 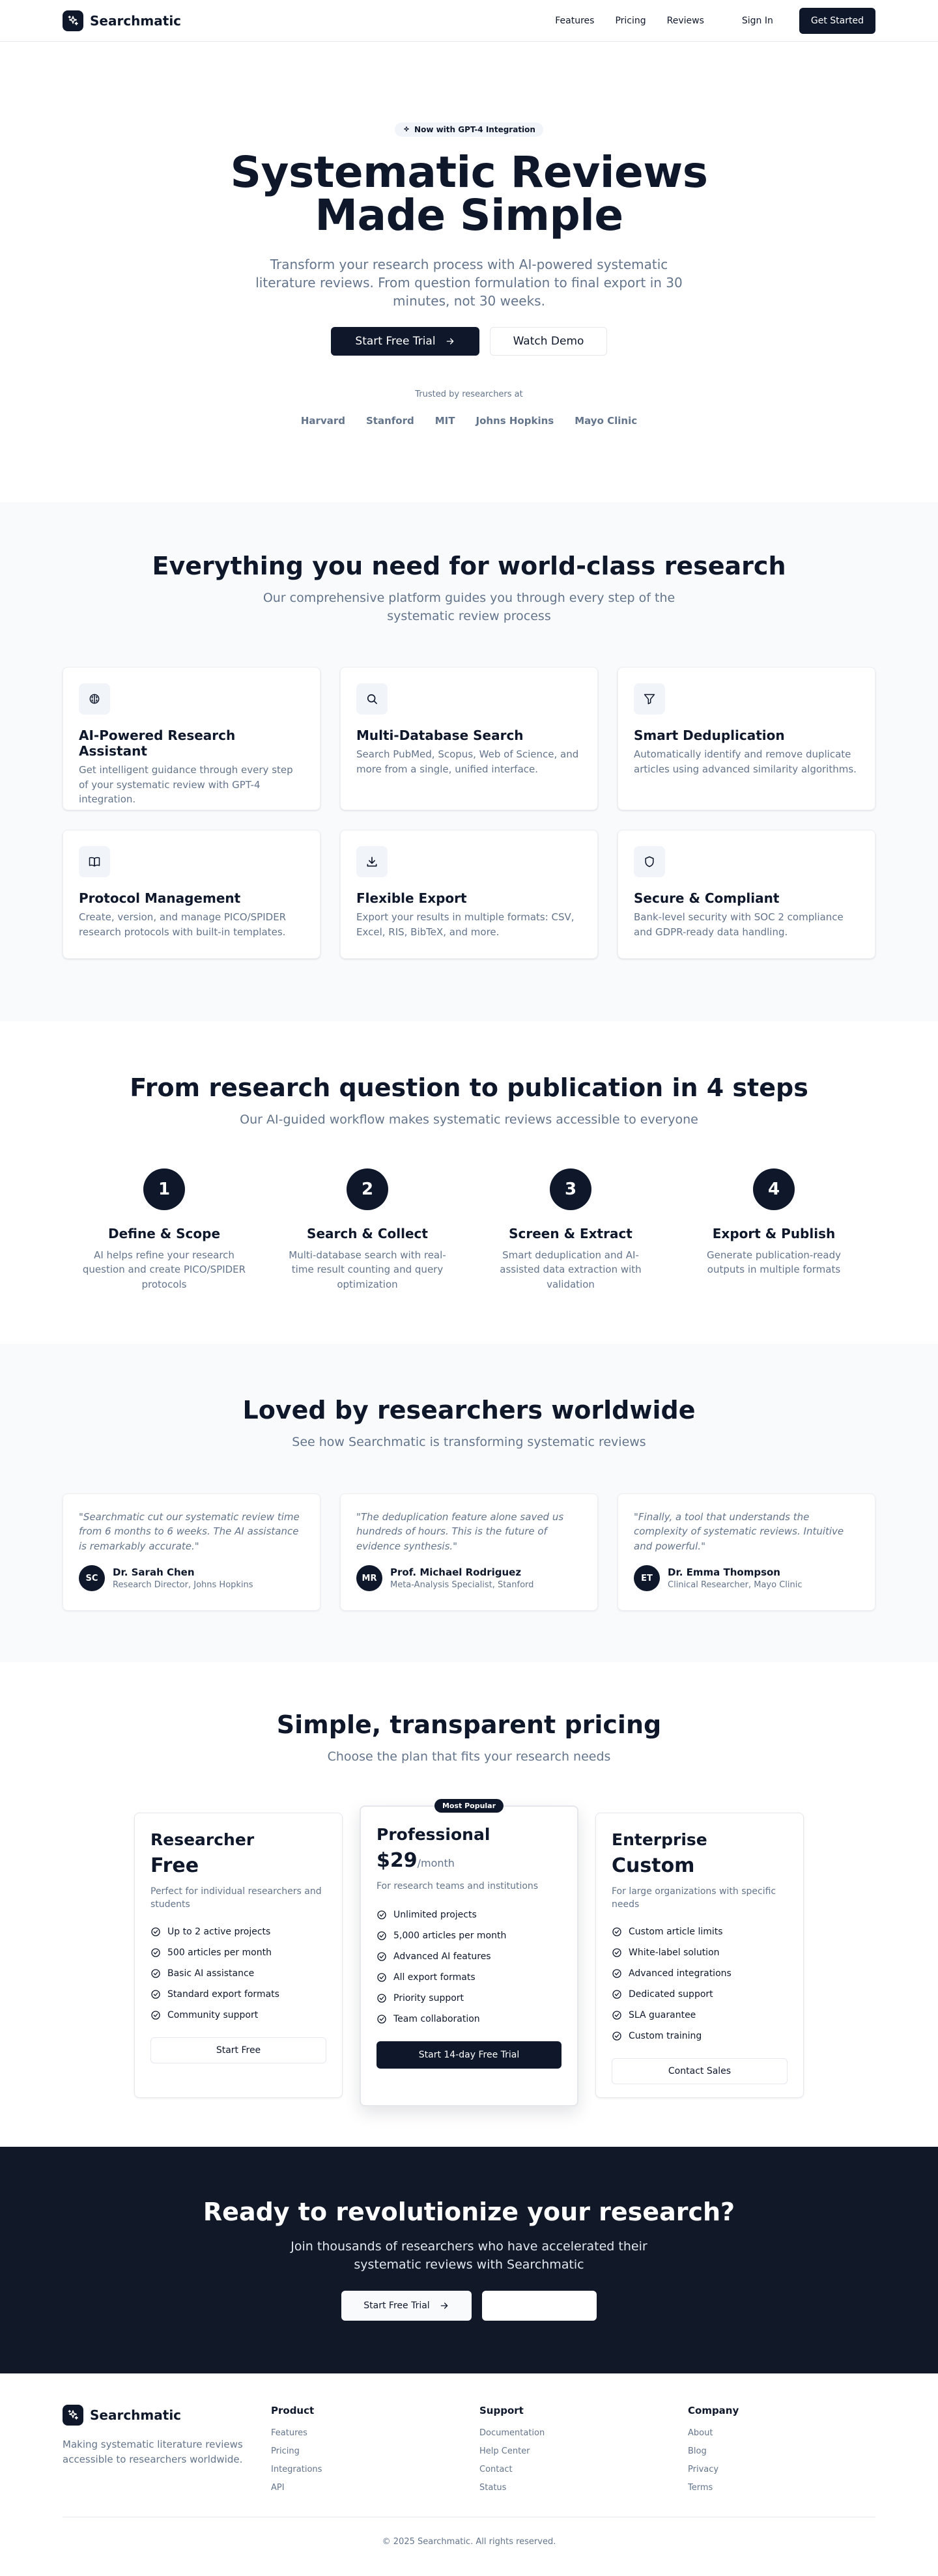 What do you see at coordinates (469, 1410) in the screenshot?
I see `testimonials-title: Loved by researchers worldwide` at bounding box center [469, 1410].